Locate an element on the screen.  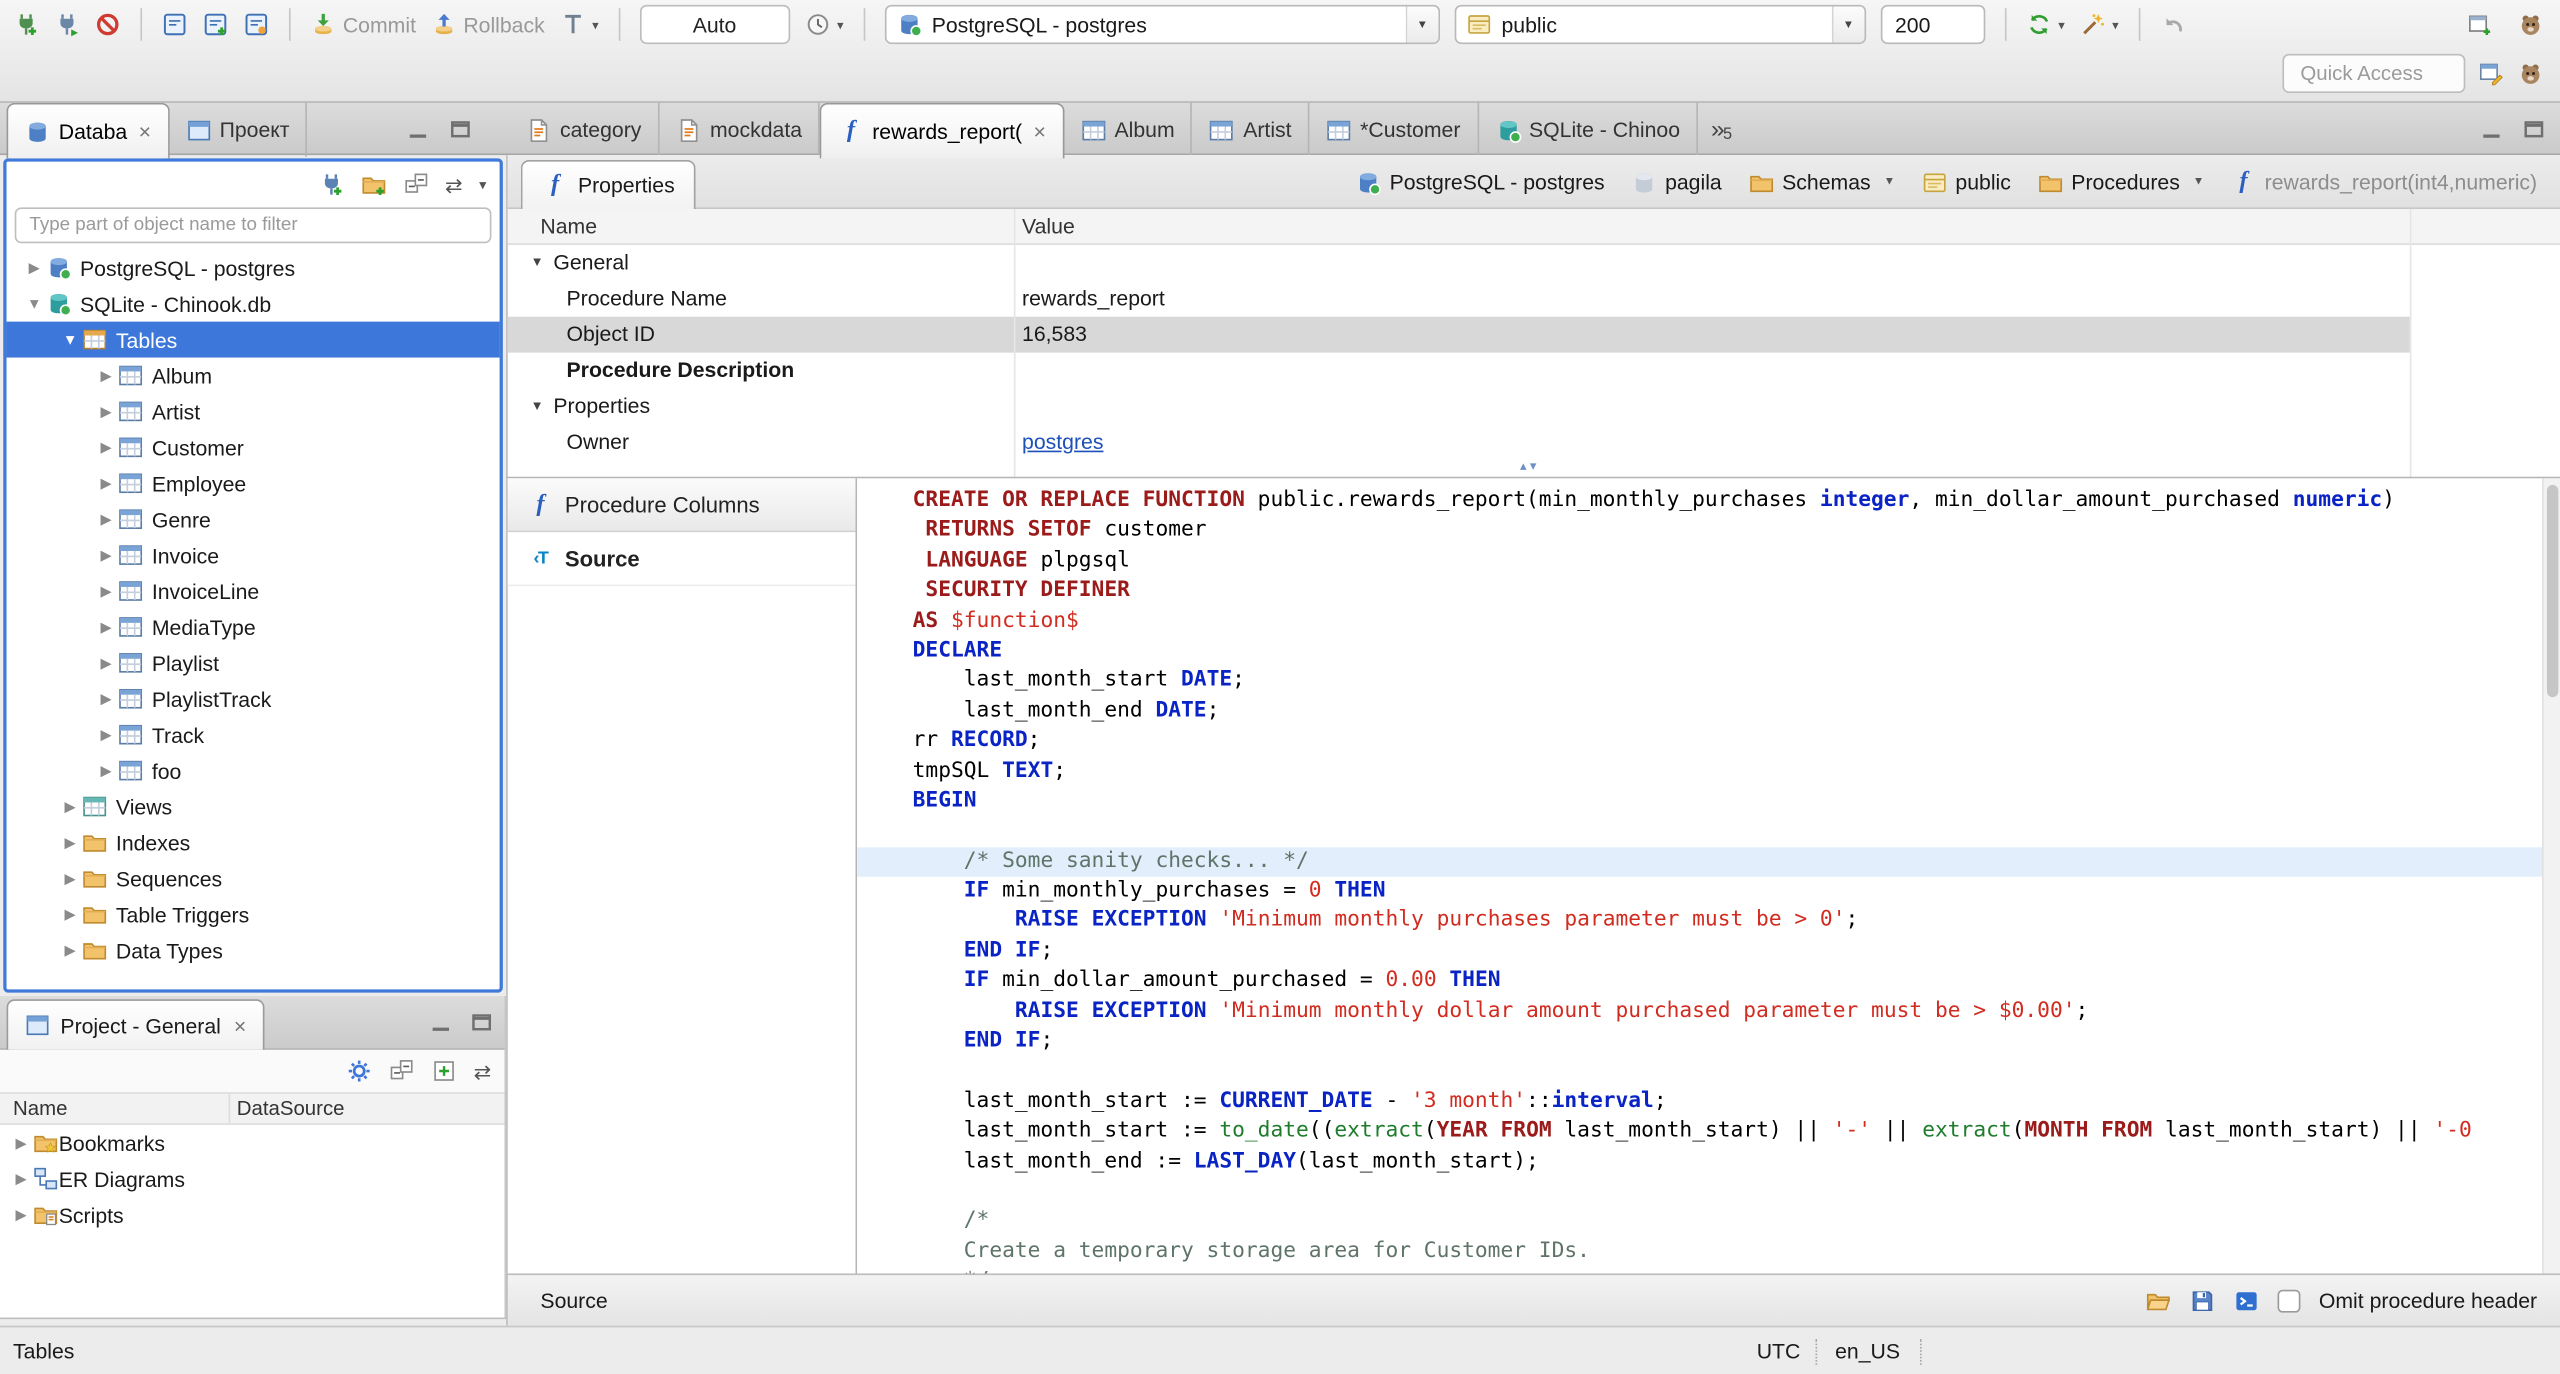
open-perspective-icon is located at coordinates (2480, 24).